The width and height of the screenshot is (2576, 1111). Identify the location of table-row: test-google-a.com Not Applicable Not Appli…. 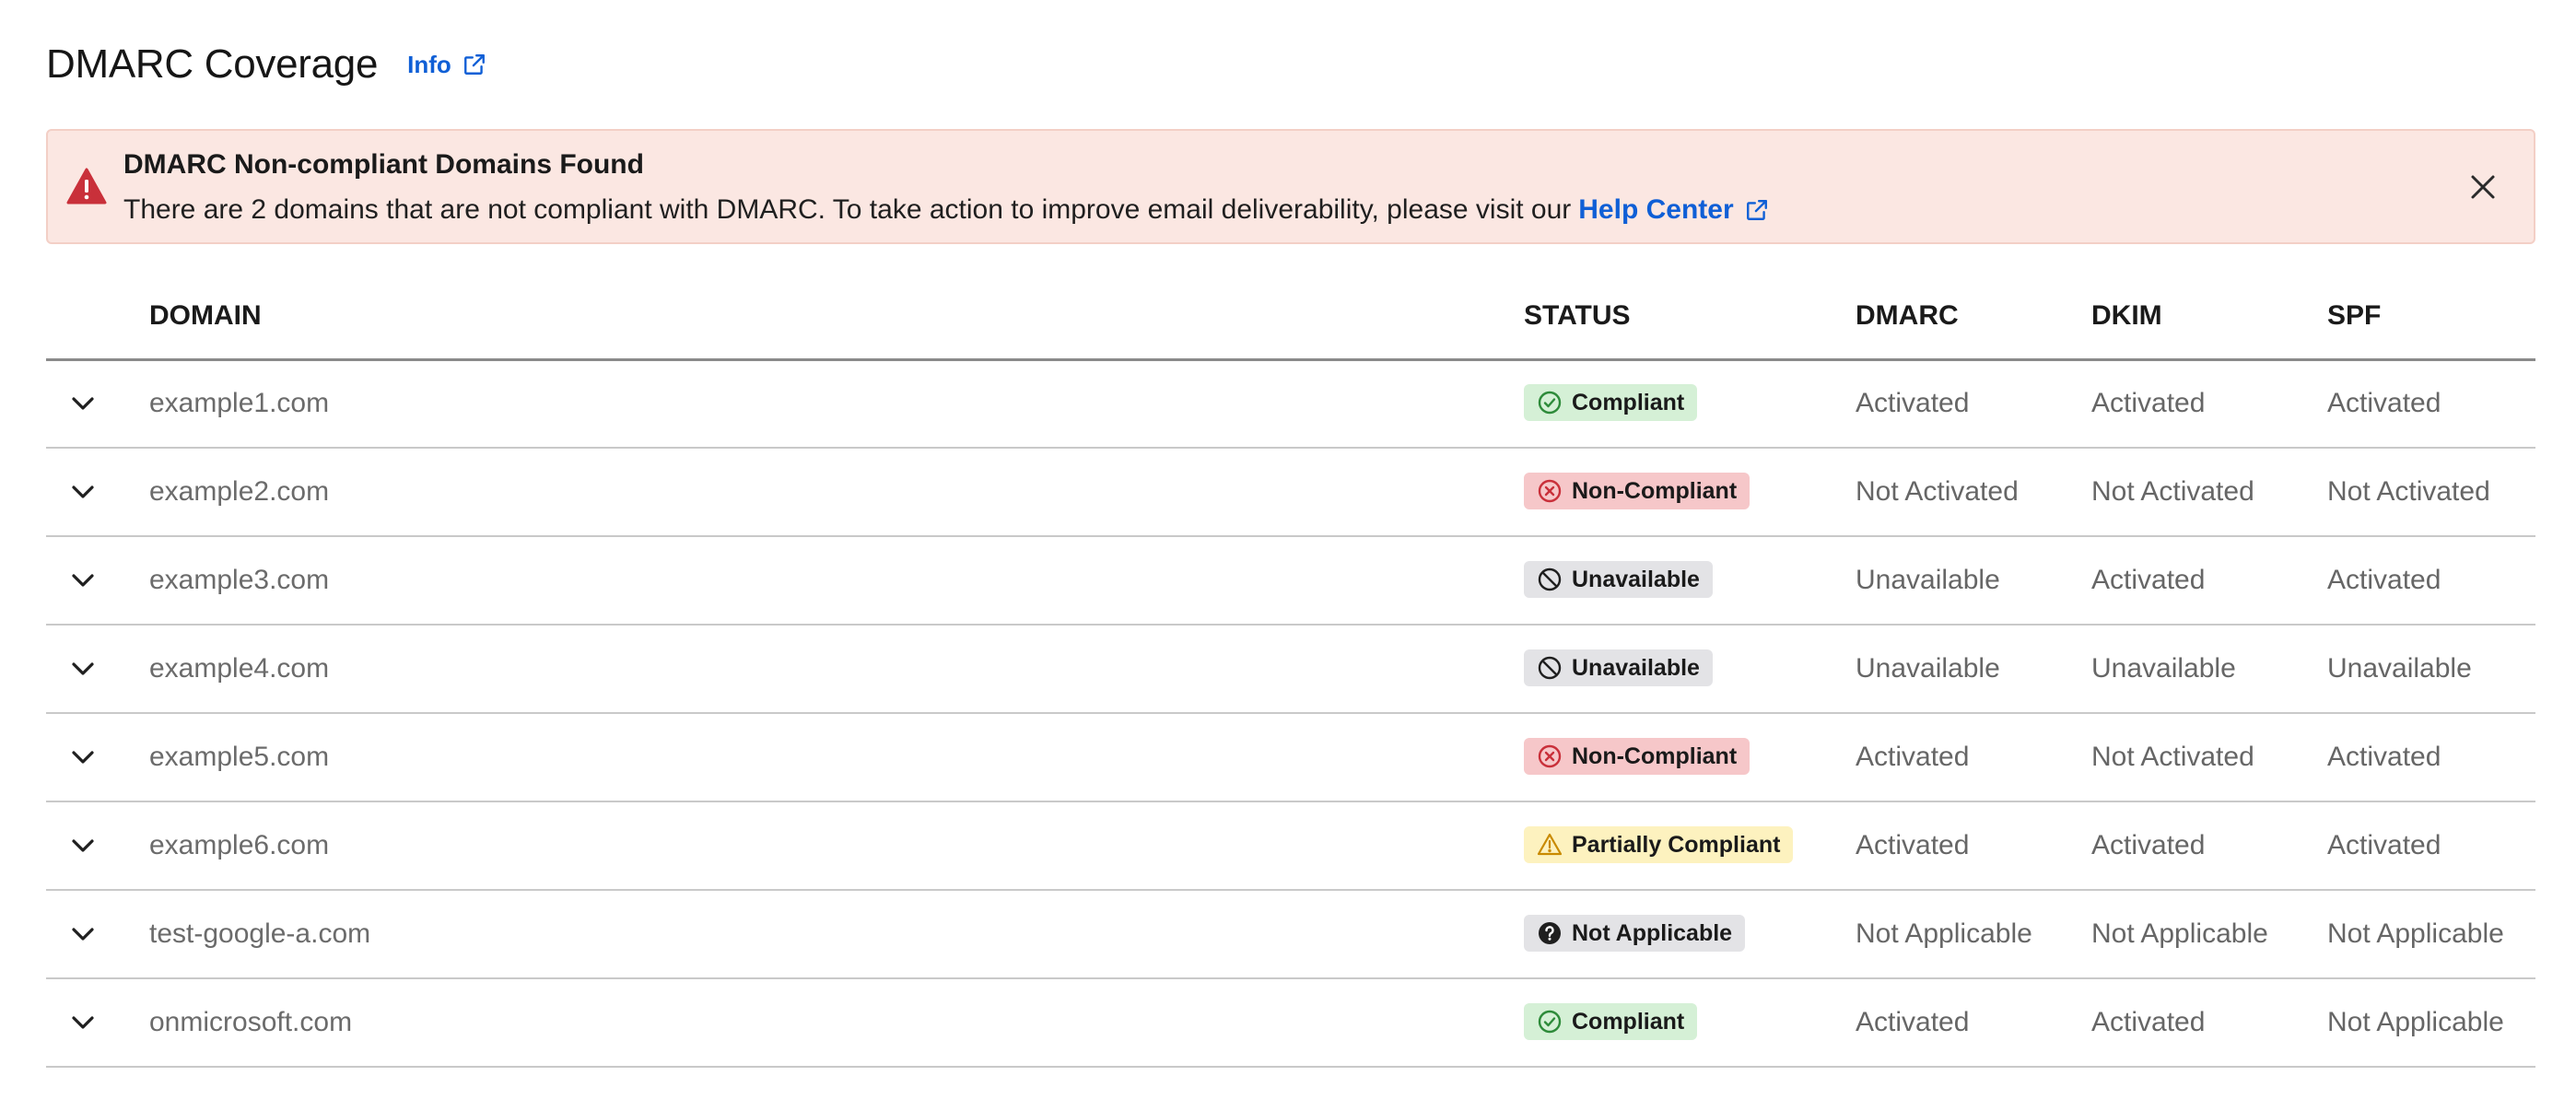
(1290, 934).